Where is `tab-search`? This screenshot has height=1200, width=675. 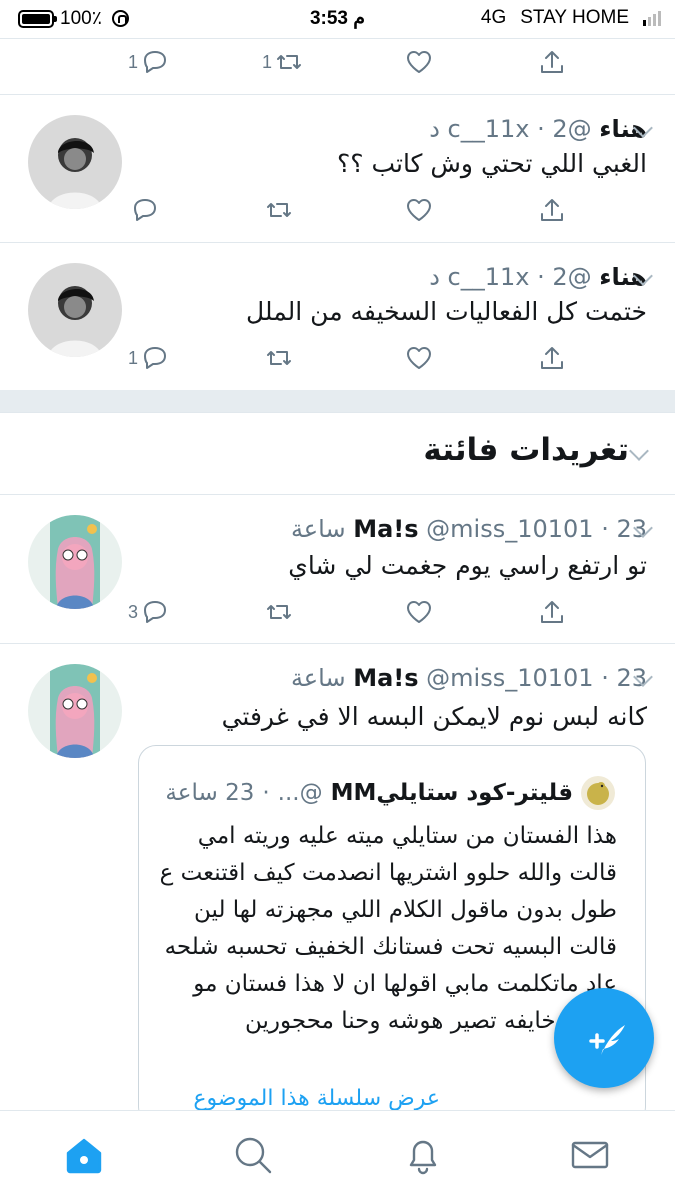
tab-search is located at coordinates (253, 1155).